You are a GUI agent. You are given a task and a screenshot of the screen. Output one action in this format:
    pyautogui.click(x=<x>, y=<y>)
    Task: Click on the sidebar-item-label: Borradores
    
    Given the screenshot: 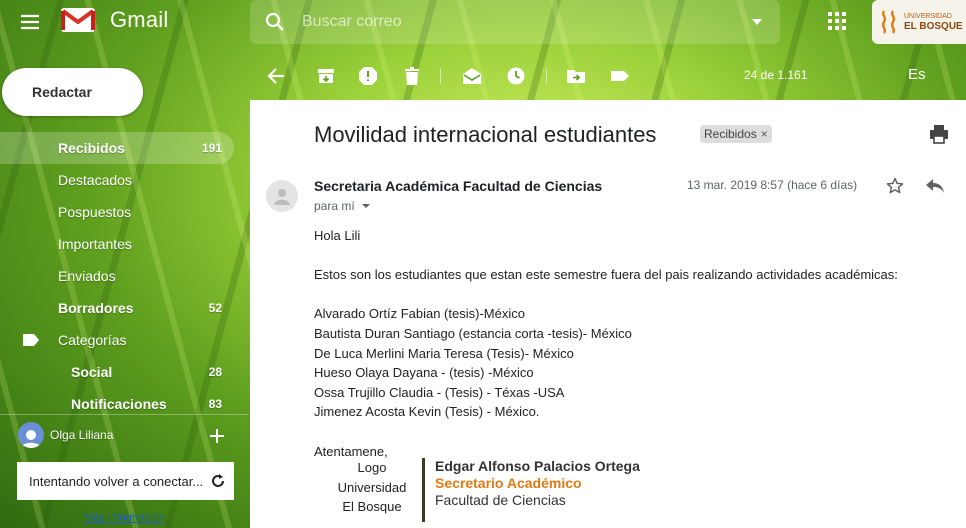 What is the action you would take?
    pyautogui.click(x=96, y=308)
    